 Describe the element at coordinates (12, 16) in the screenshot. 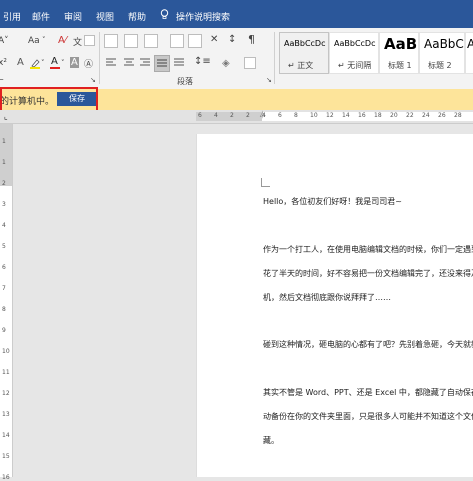

I see `menu-references: 引用` at that location.